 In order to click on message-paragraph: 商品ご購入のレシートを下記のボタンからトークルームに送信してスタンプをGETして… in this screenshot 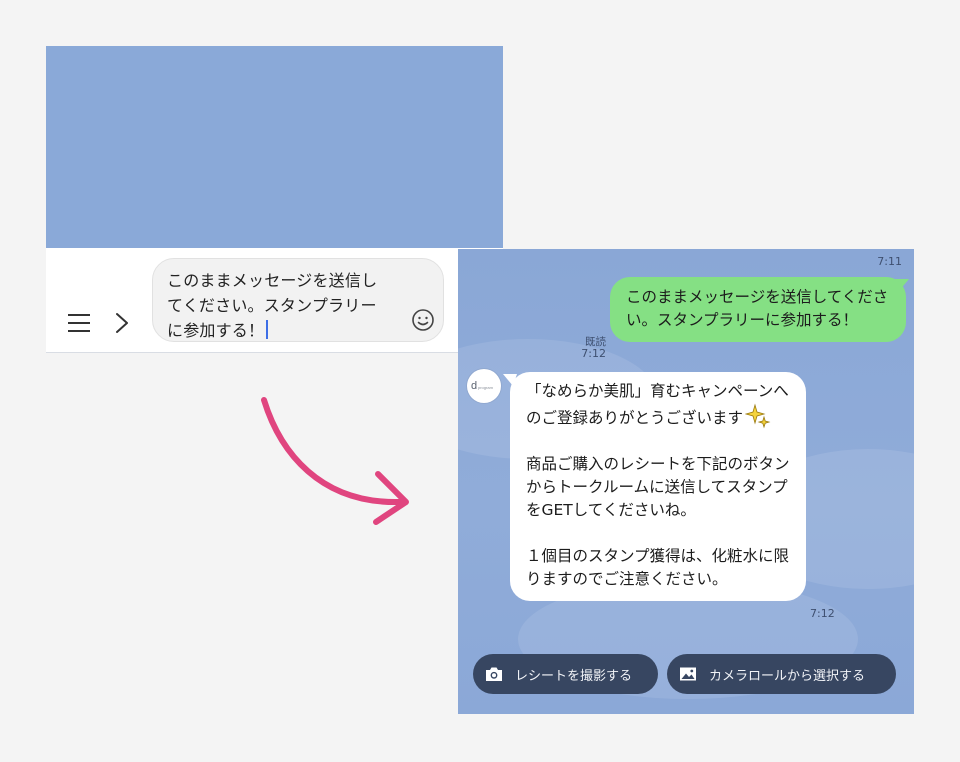, I will do `click(658, 487)`.